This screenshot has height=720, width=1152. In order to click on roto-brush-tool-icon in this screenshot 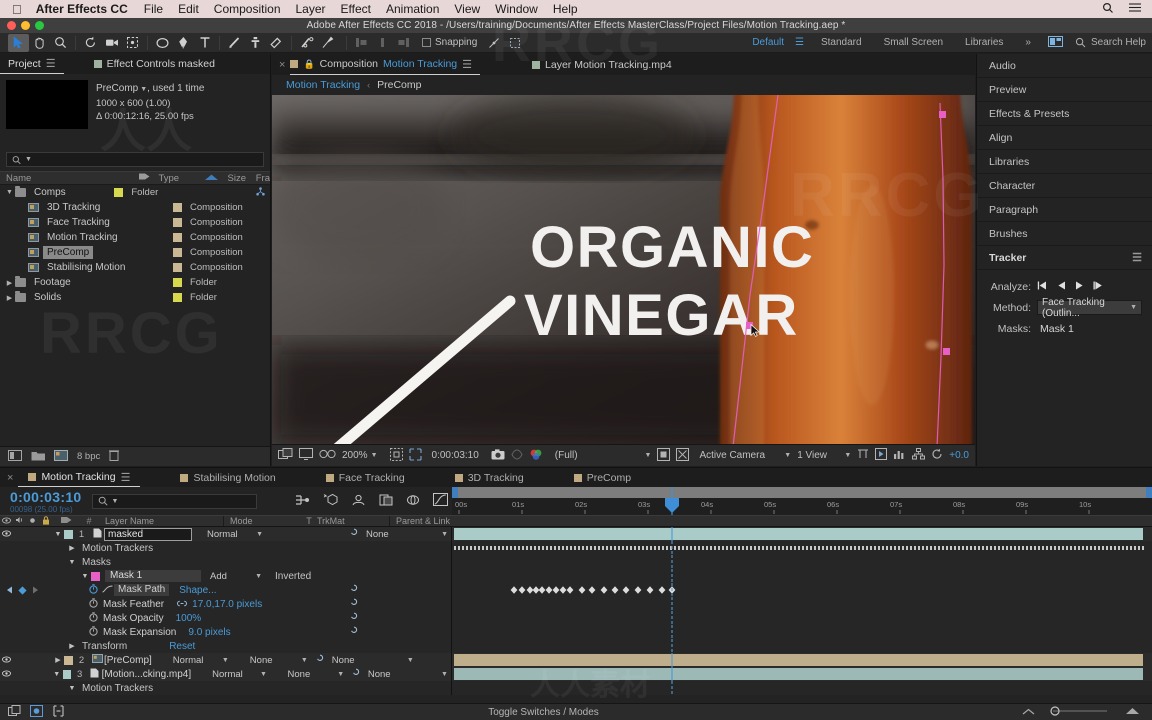, I will do `click(306, 43)`.